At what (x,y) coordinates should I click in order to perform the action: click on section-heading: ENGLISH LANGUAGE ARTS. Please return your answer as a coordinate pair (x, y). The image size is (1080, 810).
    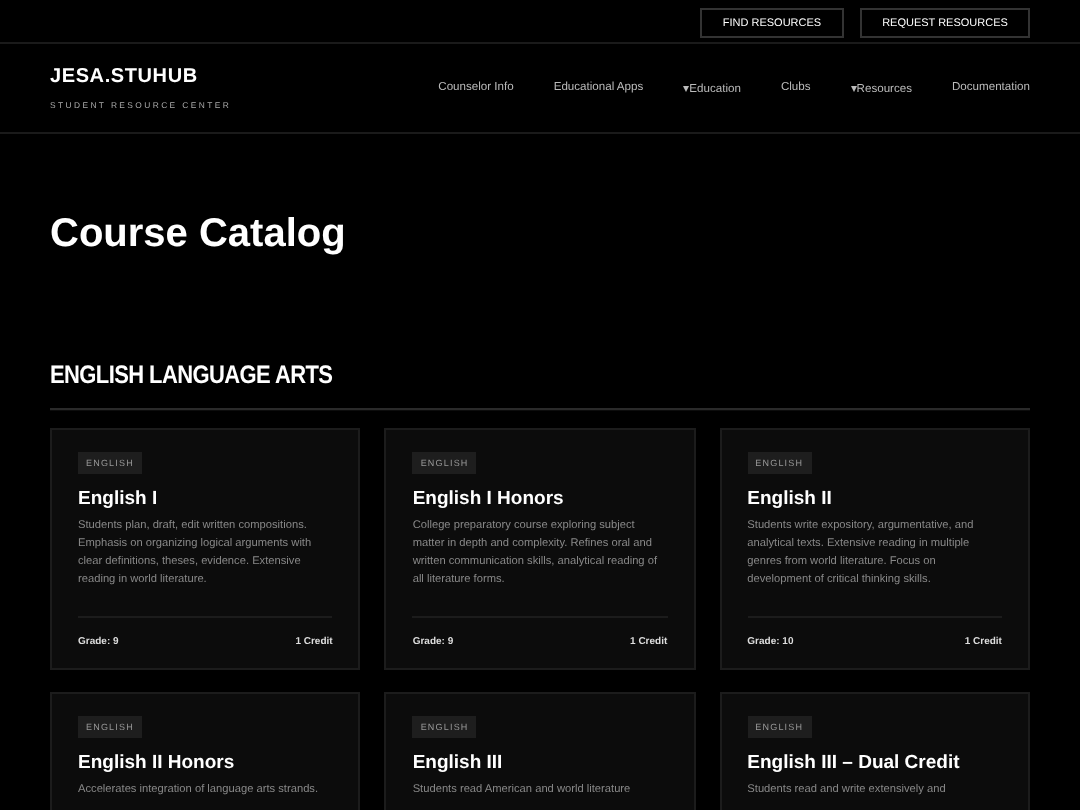
    Looking at the image, I should click on (540, 386).